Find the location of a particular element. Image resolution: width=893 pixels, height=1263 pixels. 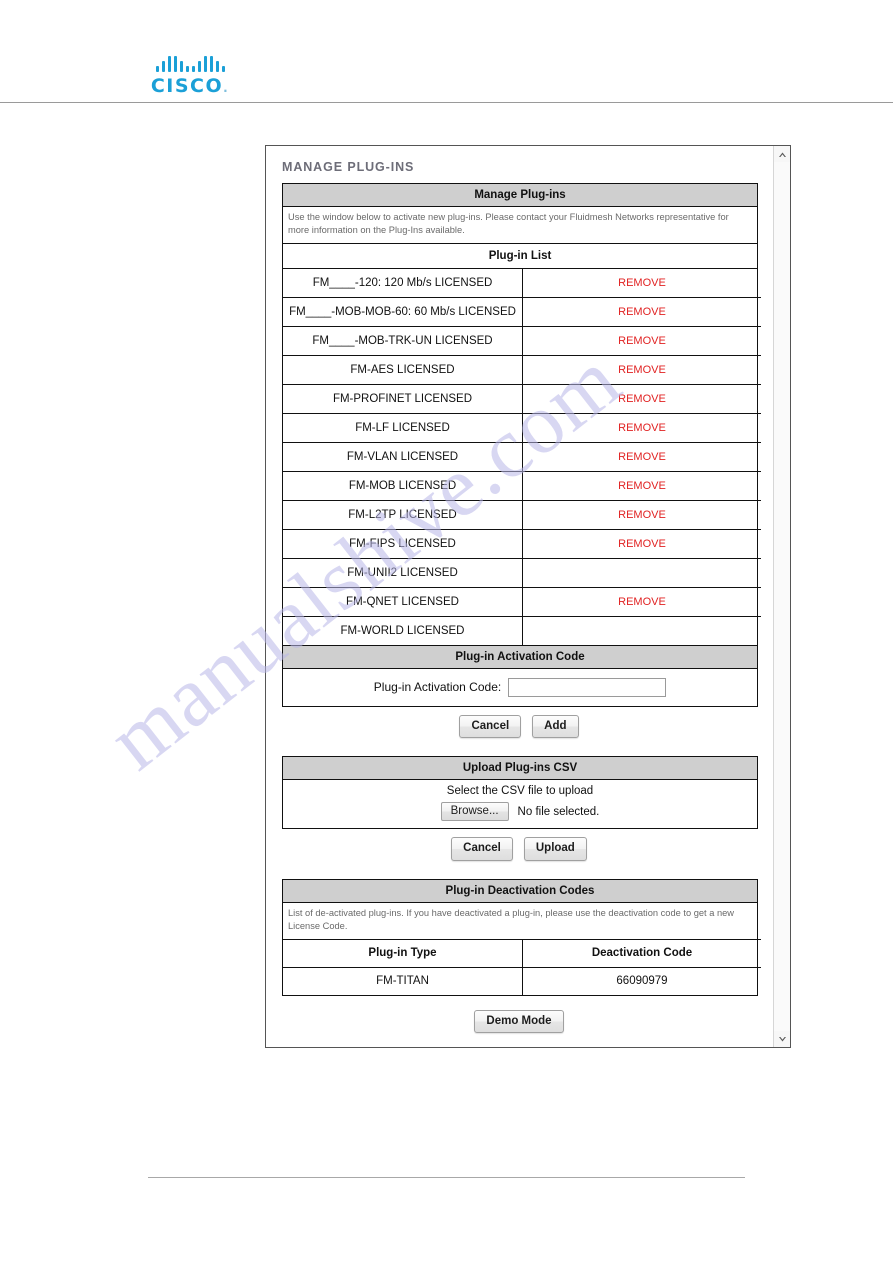

upload-submit-button: Upload is located at coordinates (555, 849).